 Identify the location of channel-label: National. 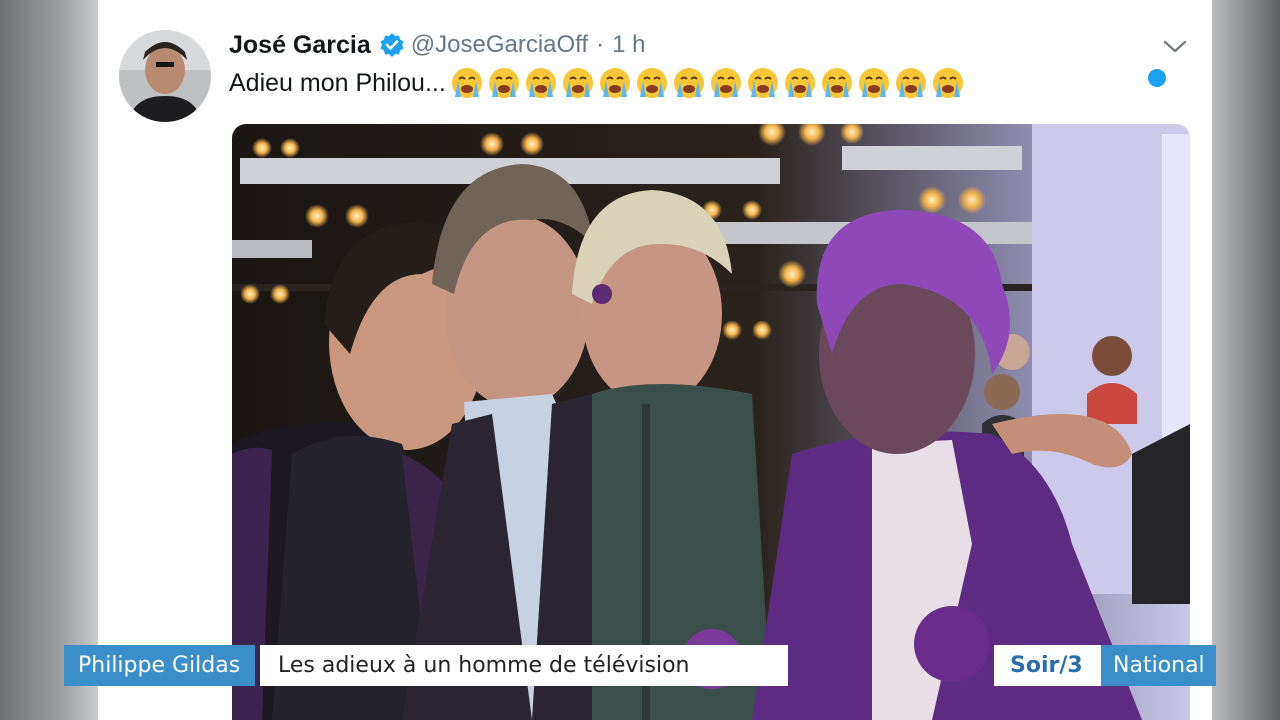
(1158, 665).